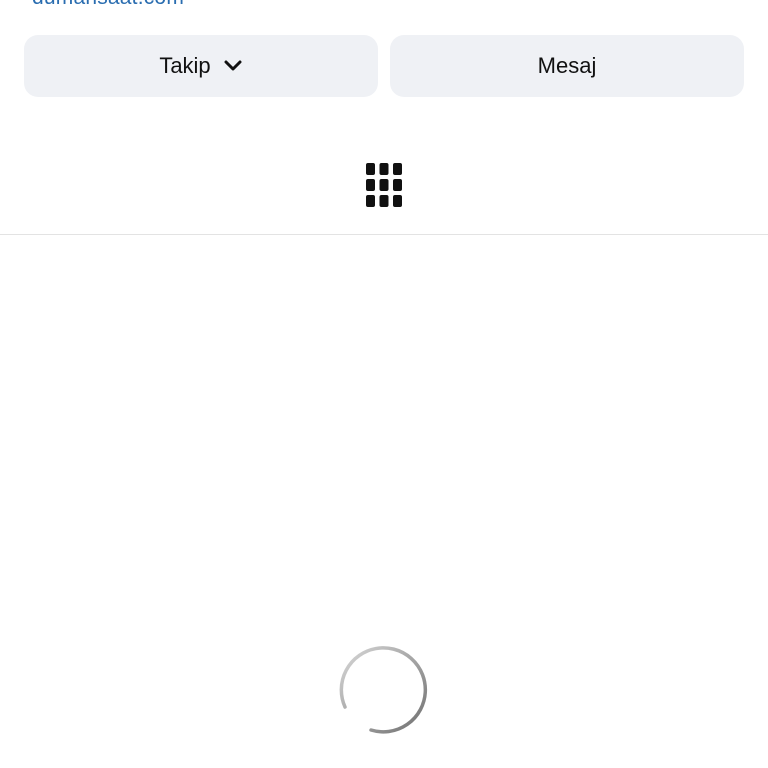 This screenshot has width=768, height=768. What do you see at coordinates (185, 65) in the screenshot?
I see `follow-button-label: Takip` at bounding box center [185, 65].